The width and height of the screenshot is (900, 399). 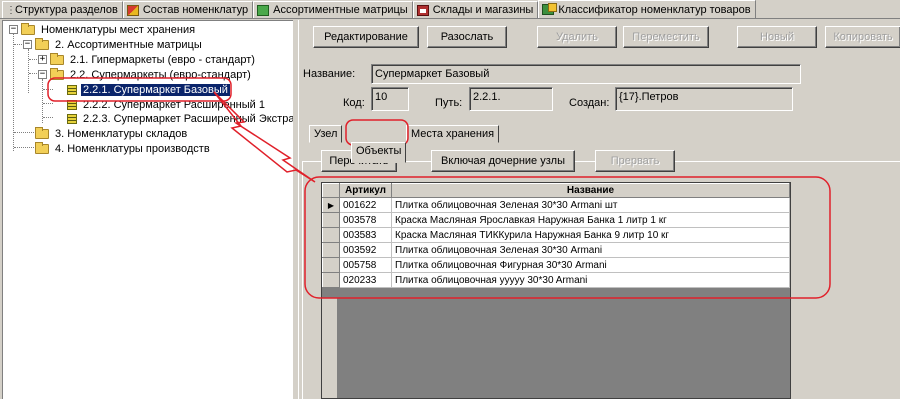 What do you see at coordinates (590, 250) in the screenshot?
I see `name-cell: Плитка облицовочная Зеленая 30*30 Armani` at bounding box center [590, 250].